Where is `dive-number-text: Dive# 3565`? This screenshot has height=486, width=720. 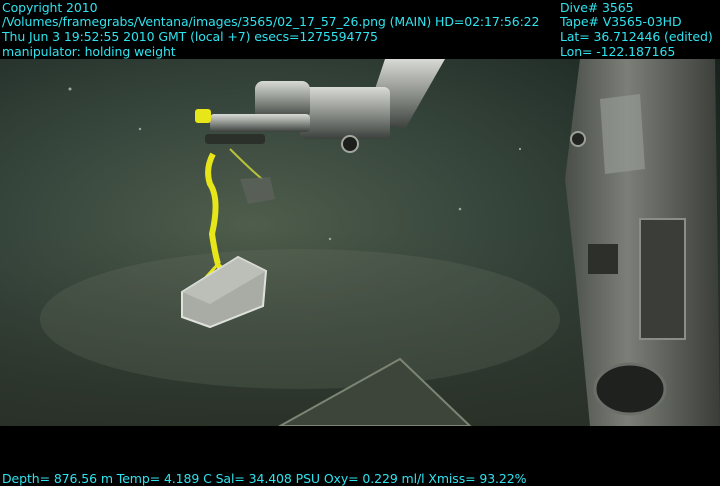 dive-number-text: Dive# 3565 is located at coordinates (597, 7).